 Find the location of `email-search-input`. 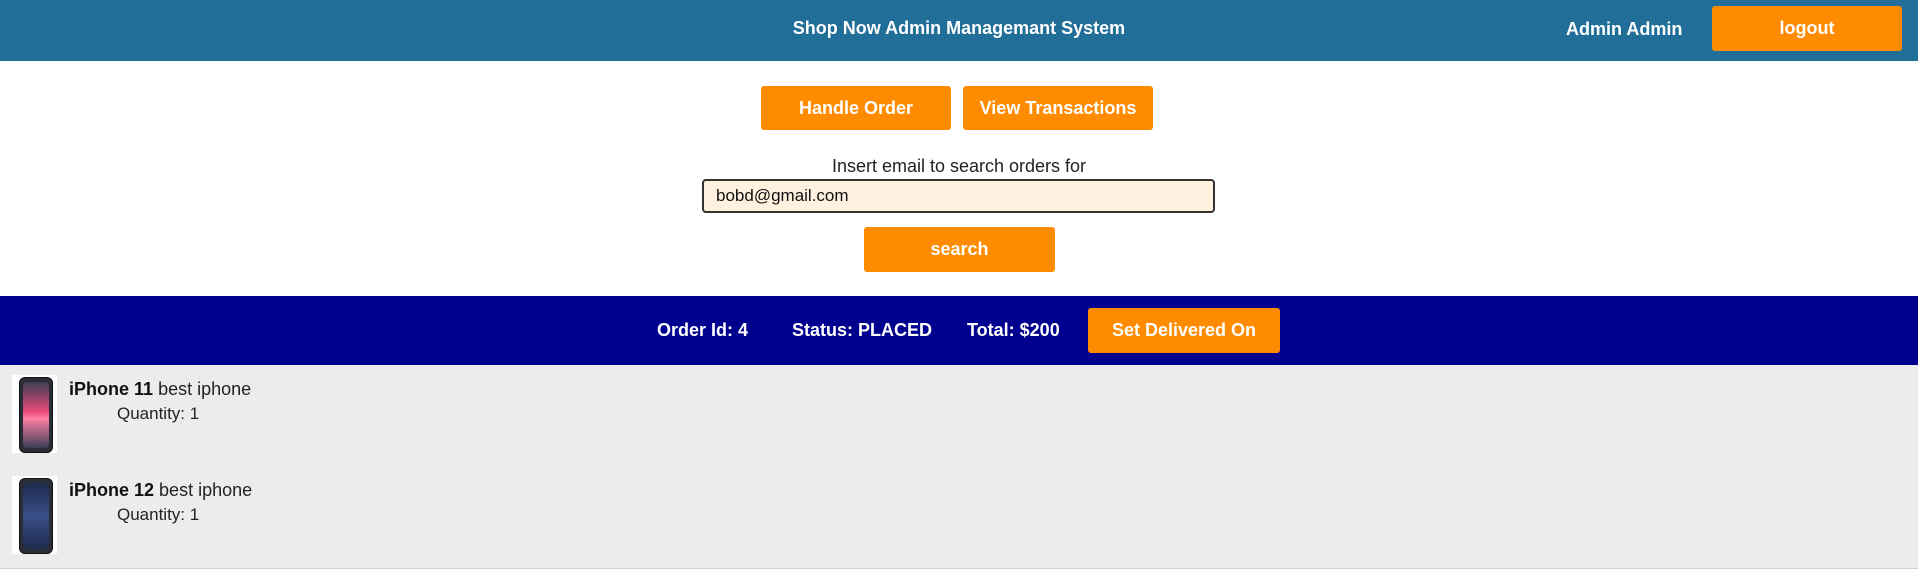

email-search-input is located at coordinates (958, 196).